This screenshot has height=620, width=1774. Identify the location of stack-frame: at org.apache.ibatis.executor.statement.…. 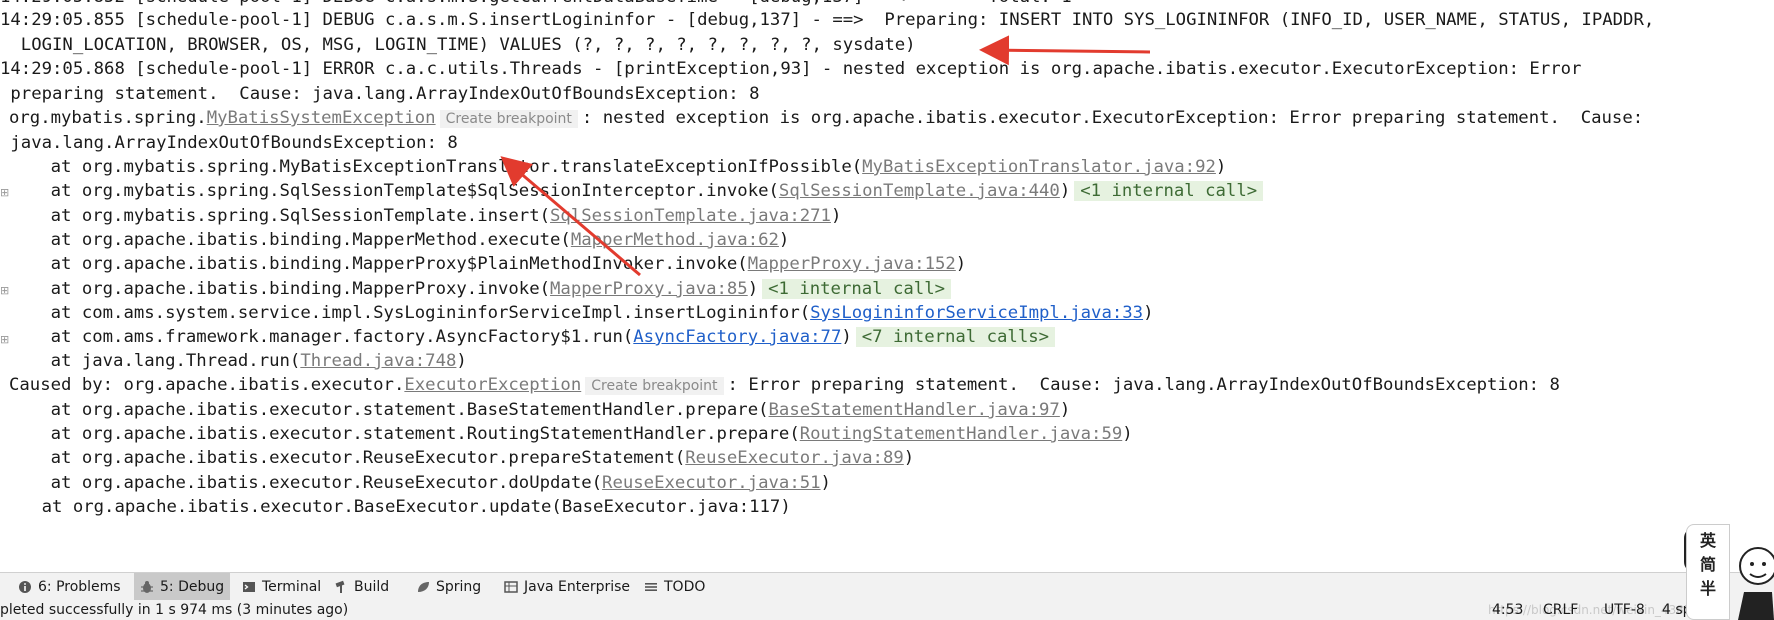
(571, 434).